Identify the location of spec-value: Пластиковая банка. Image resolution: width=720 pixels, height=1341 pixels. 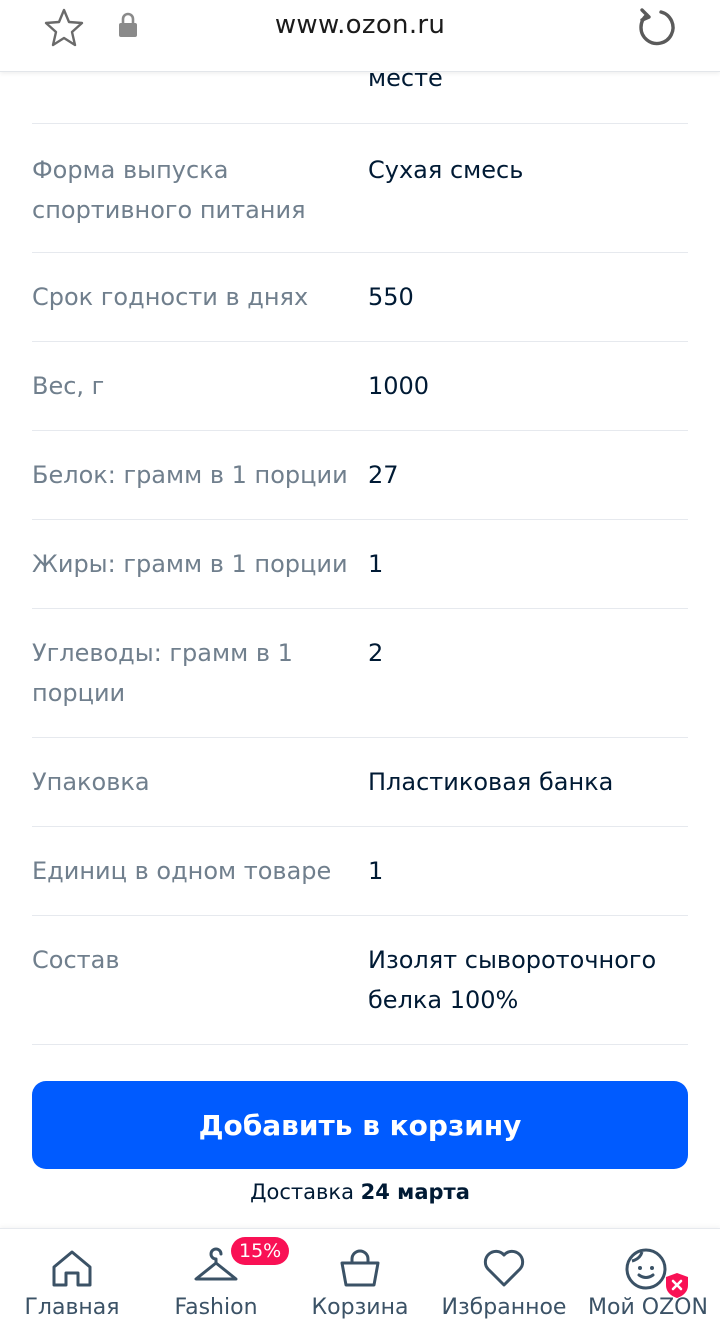
(491, 782).